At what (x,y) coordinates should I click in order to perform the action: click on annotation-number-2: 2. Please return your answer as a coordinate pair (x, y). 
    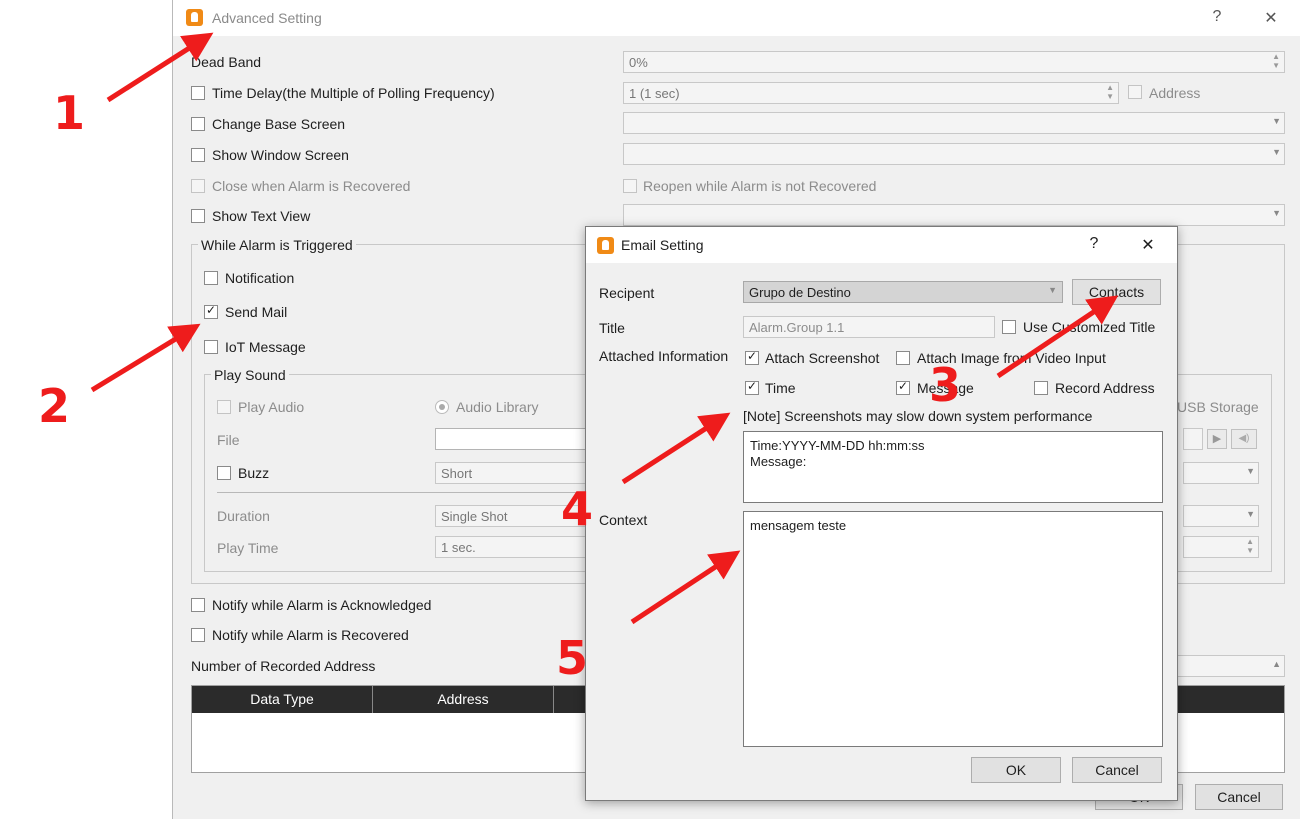
    Looking at the image, I should click on (54, 406).